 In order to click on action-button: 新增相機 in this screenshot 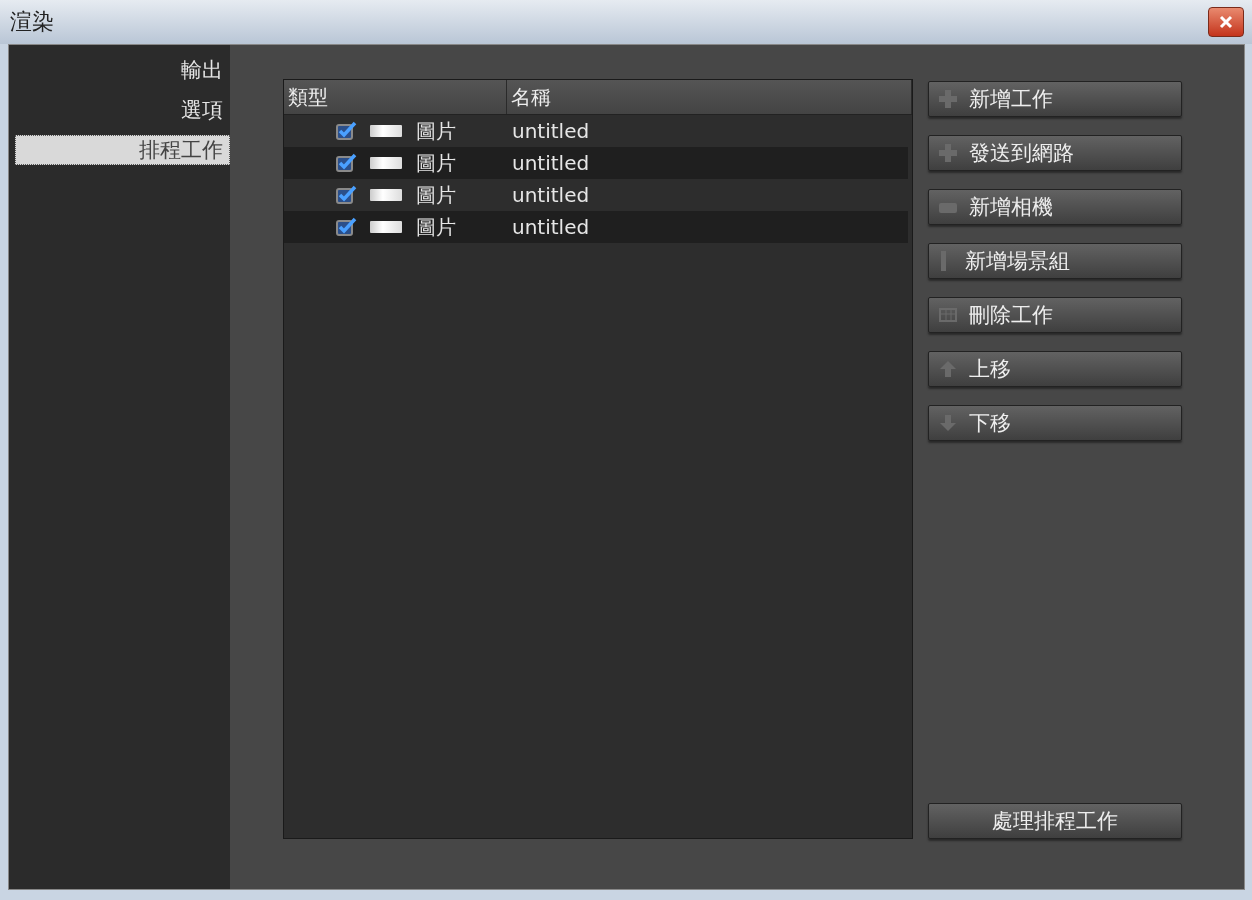, I will do `click(1055, 207)`.